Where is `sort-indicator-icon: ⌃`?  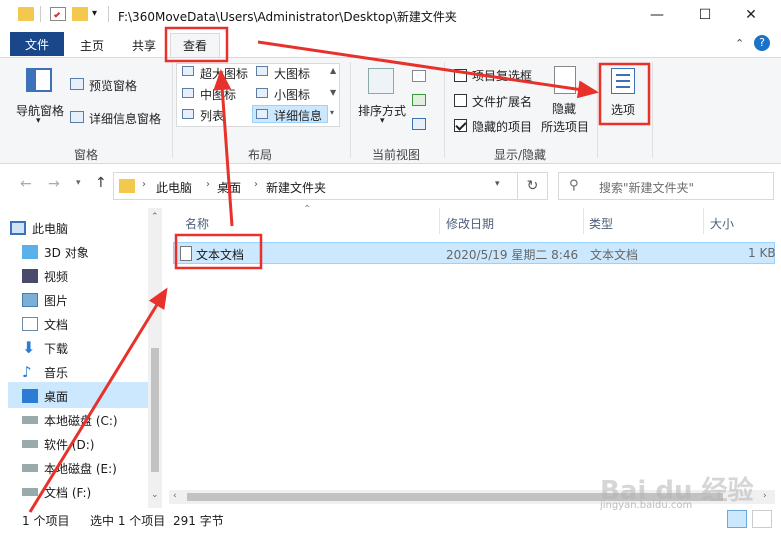
sort-indicator-icon: ⌃ is located at coordinates (307, 209).